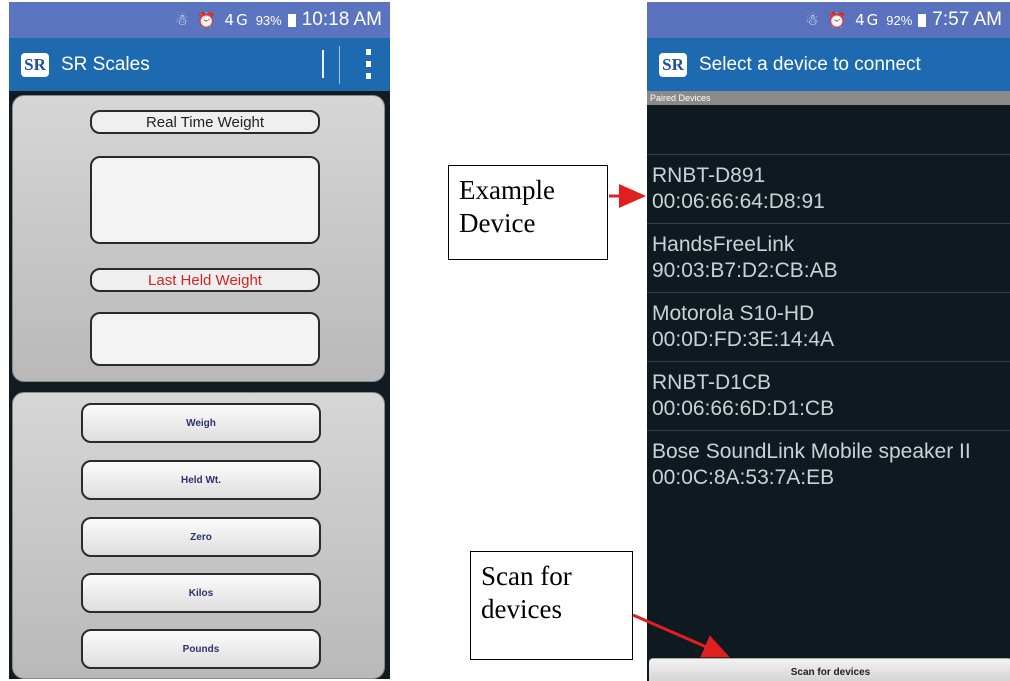 This screenshot has height=681, width=1010. I want to click on scan-button-arrow, so click(681, 635).